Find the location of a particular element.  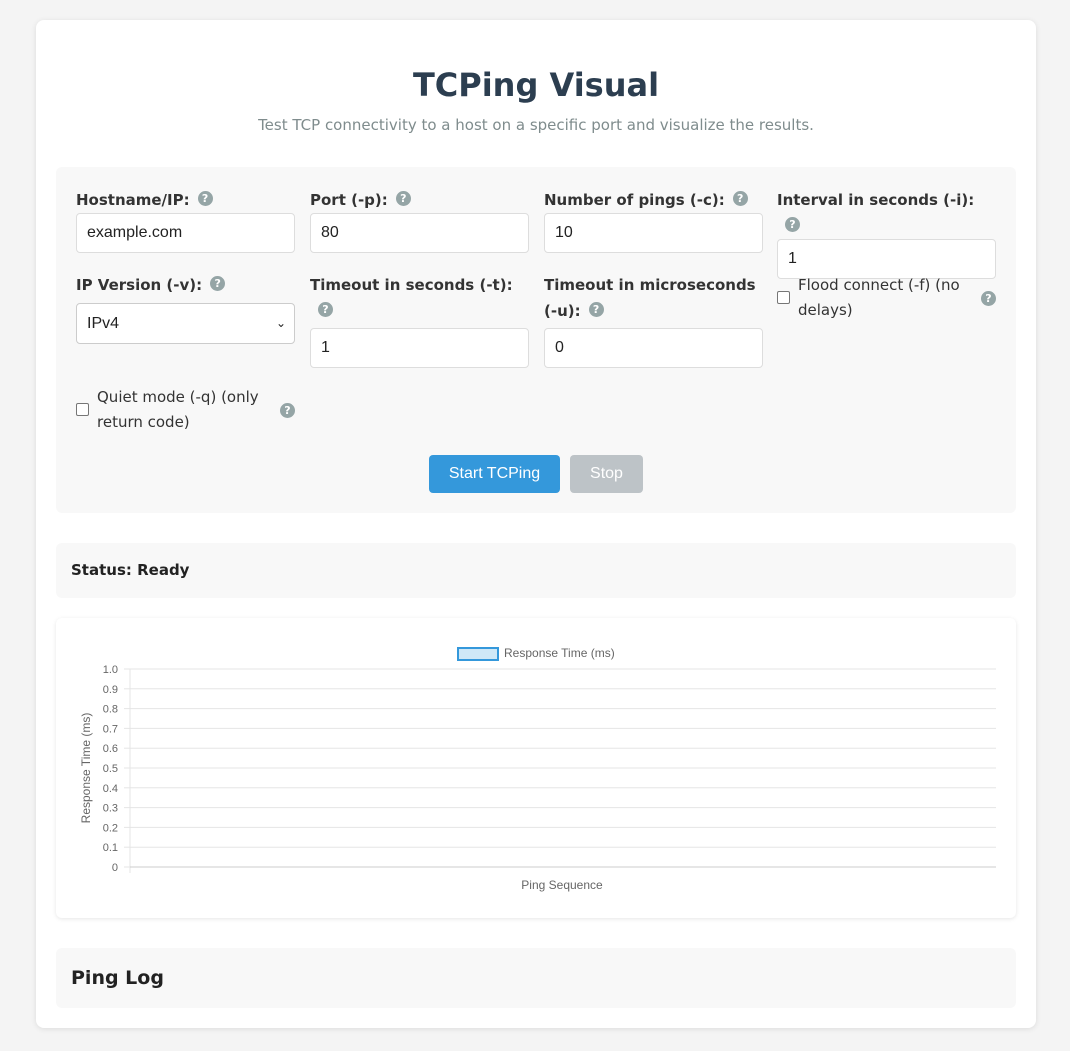

ip-version-selected: IPv4 is located at coordinates (103, 323).